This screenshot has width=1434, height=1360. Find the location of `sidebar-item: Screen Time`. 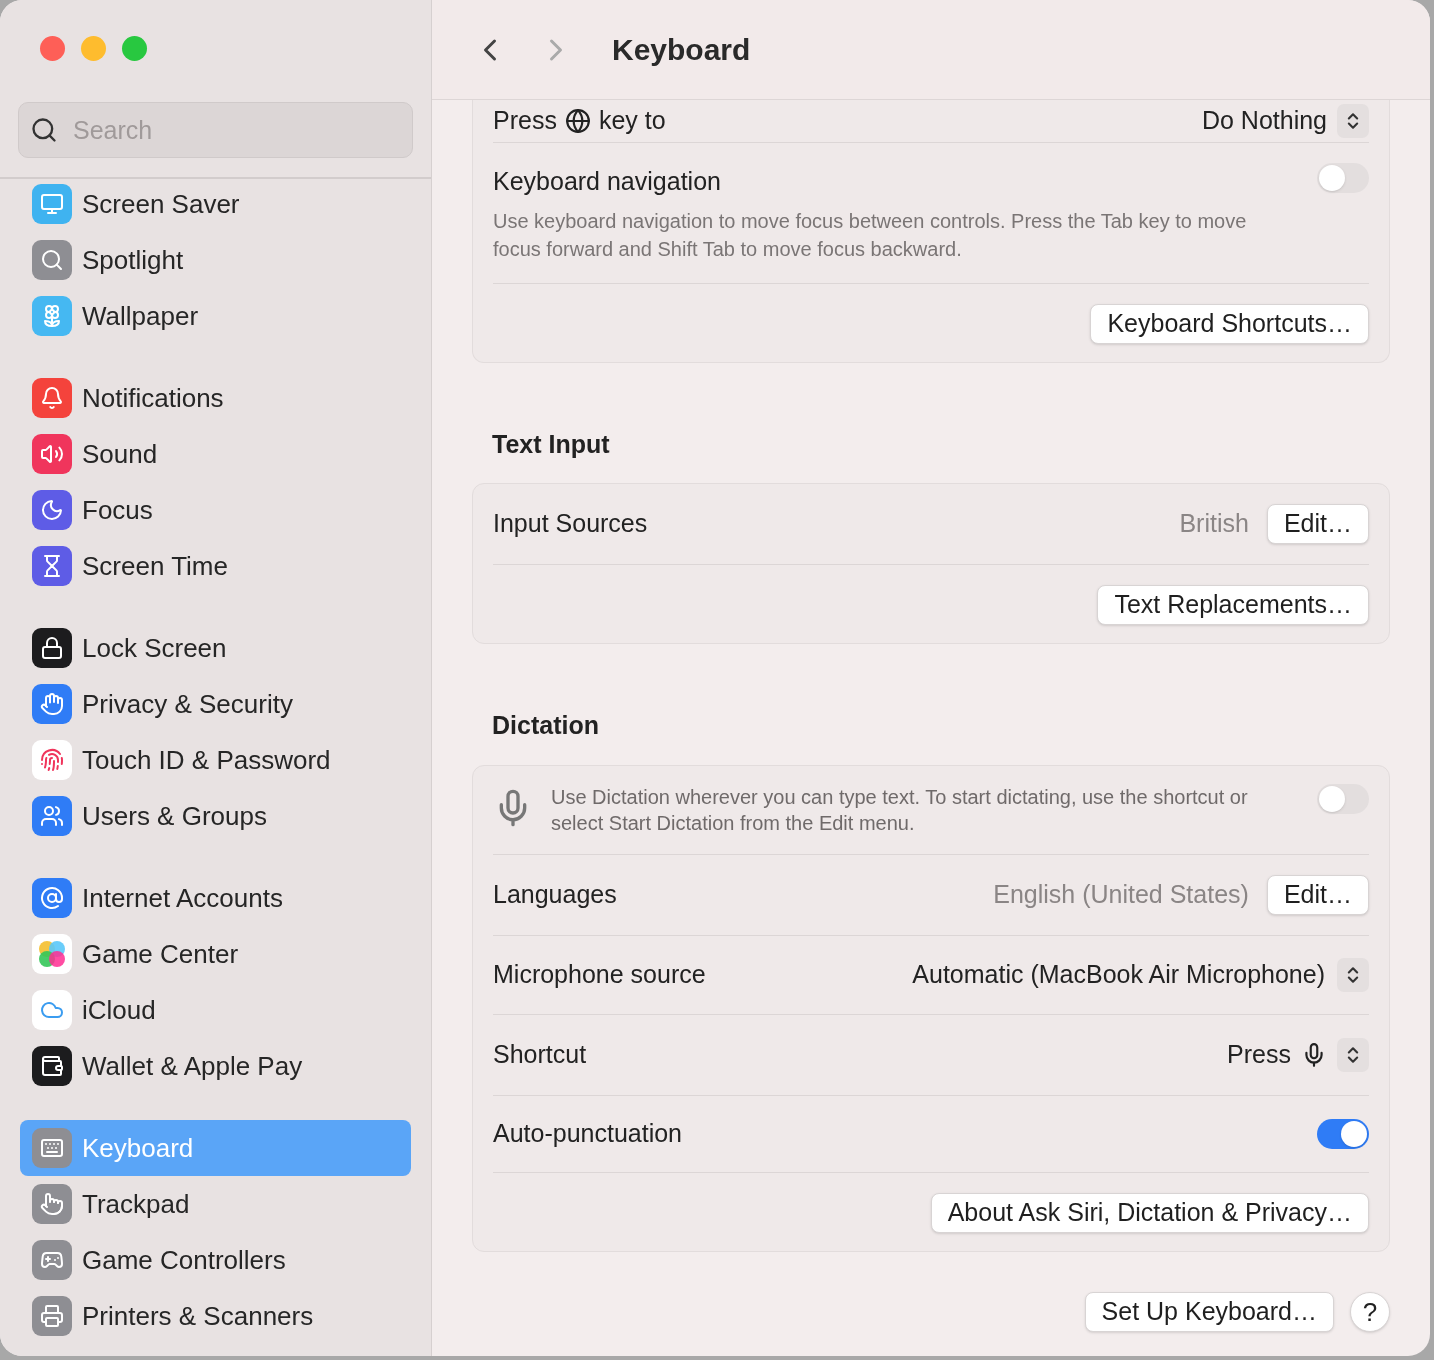

sidebar-item: Screen Time is located at coordinates (215, 566).